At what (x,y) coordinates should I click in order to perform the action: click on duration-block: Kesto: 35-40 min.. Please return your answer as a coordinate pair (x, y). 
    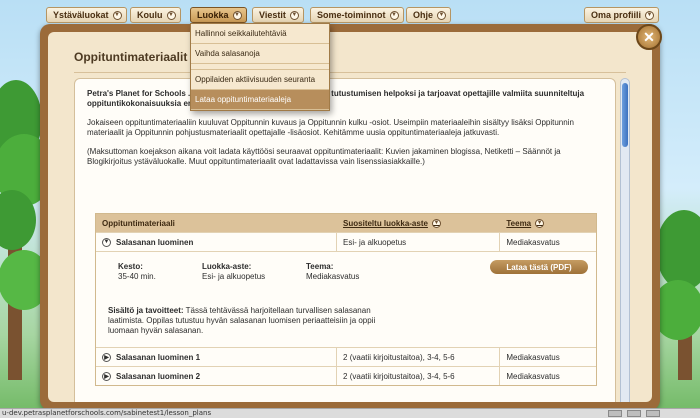
    Looking at the image, I should click on (137, 272).